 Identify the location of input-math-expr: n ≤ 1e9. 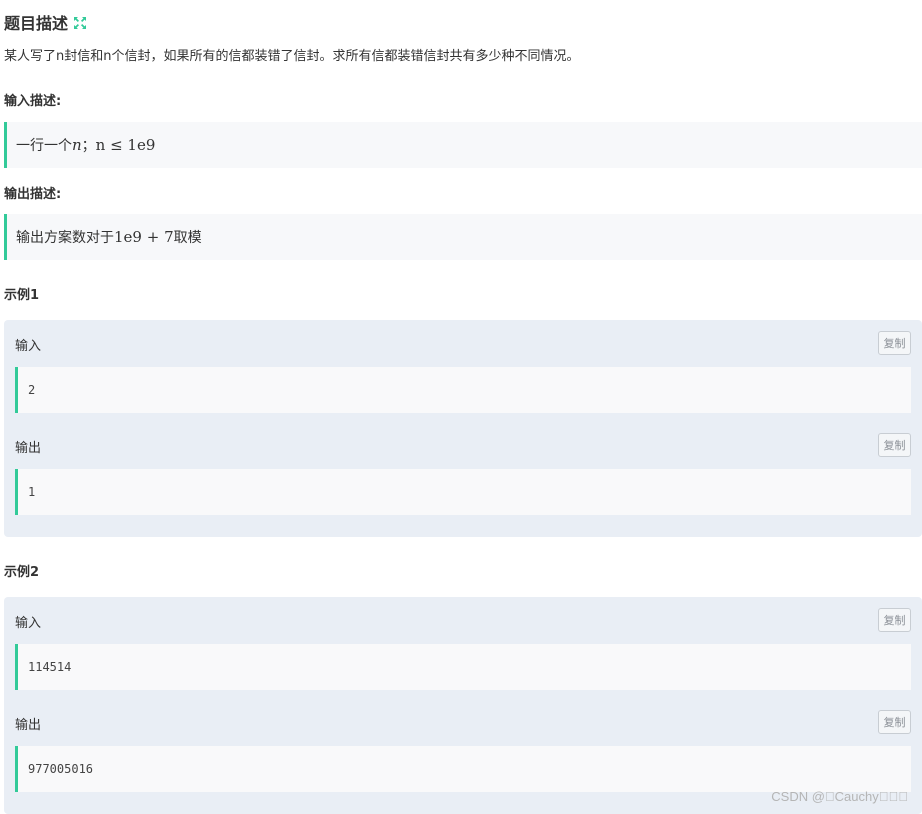
(125, 145).